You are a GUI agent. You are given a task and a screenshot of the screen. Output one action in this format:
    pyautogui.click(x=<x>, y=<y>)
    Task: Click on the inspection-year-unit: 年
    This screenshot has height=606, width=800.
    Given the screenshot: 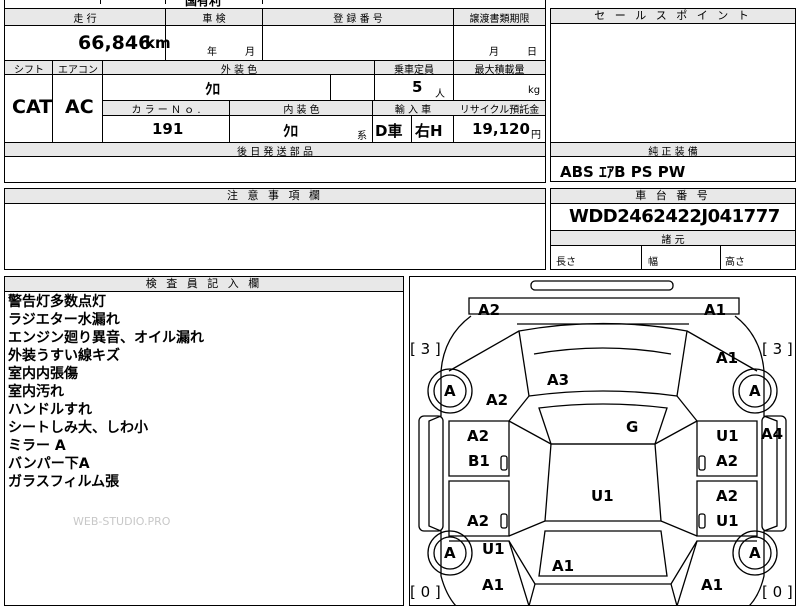 What is the action you would take?
    pyautogui.click(x=212, y=52)
    